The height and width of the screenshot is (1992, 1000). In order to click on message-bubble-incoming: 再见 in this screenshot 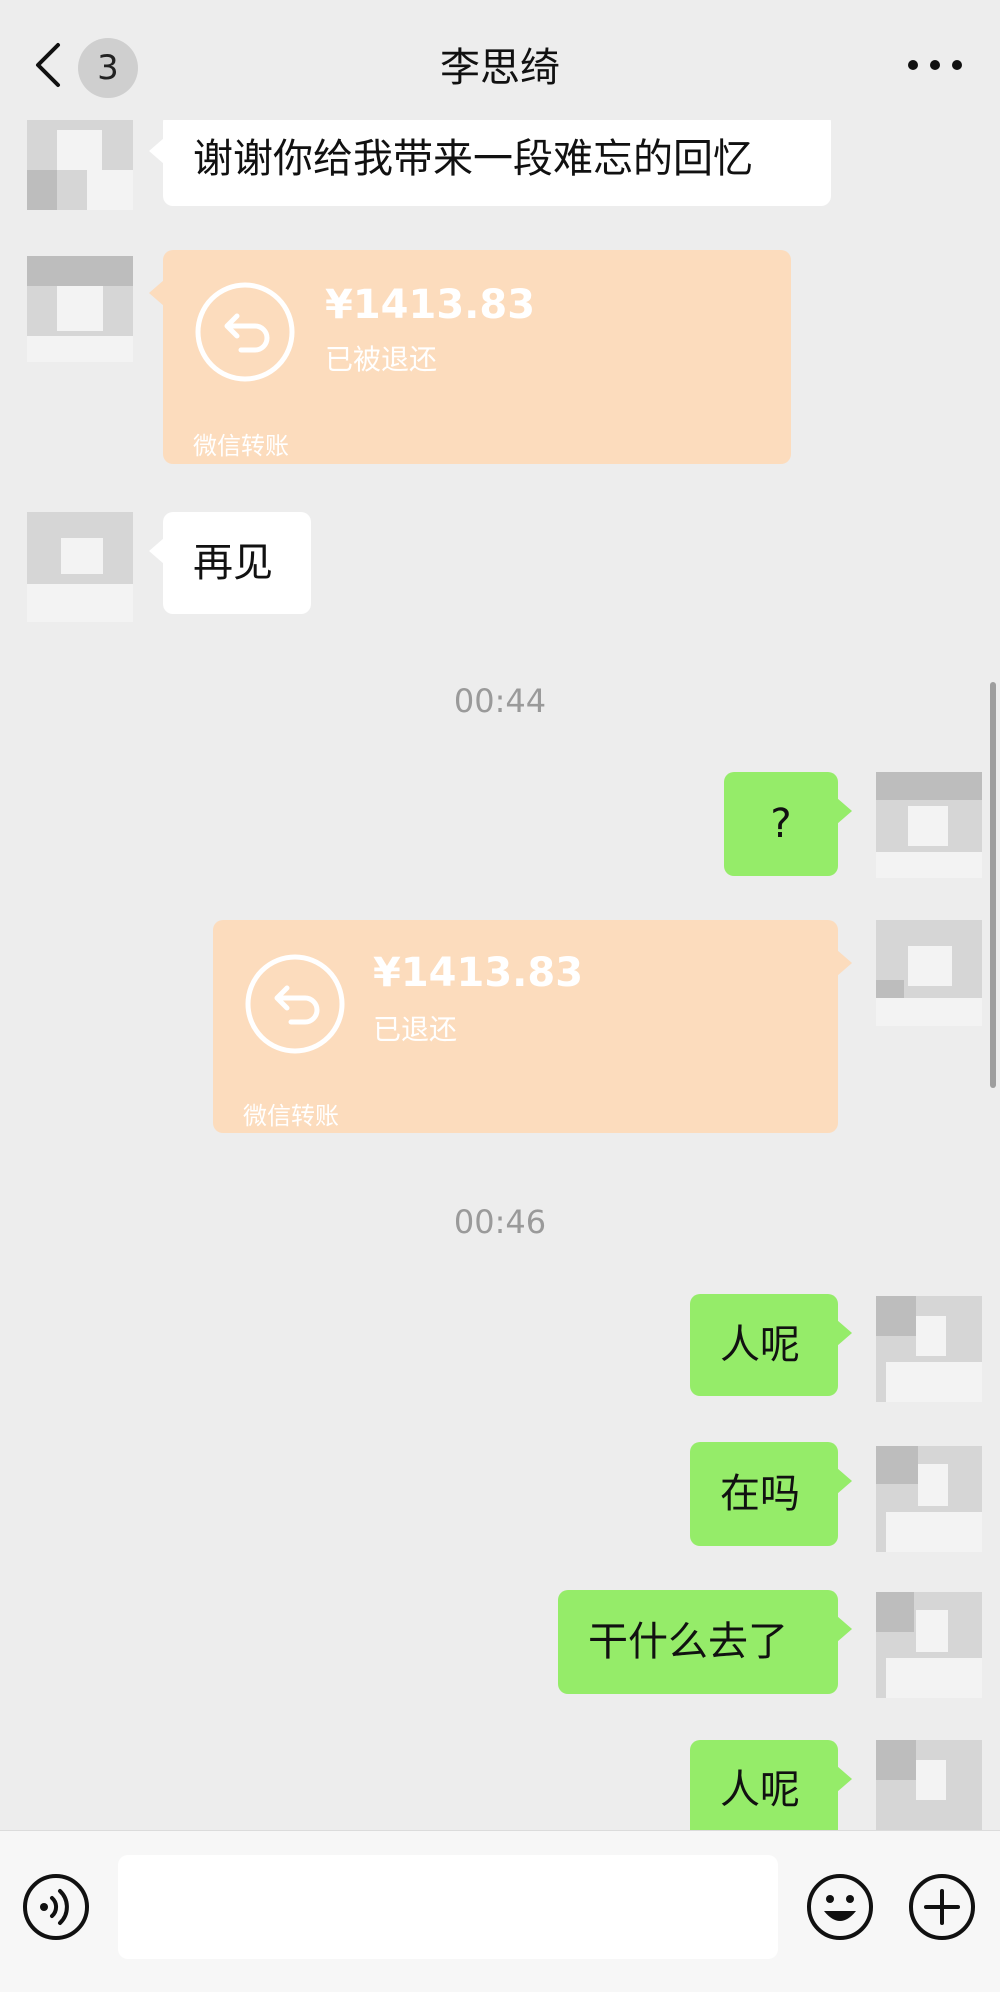, I will do `click(230, 563)`.